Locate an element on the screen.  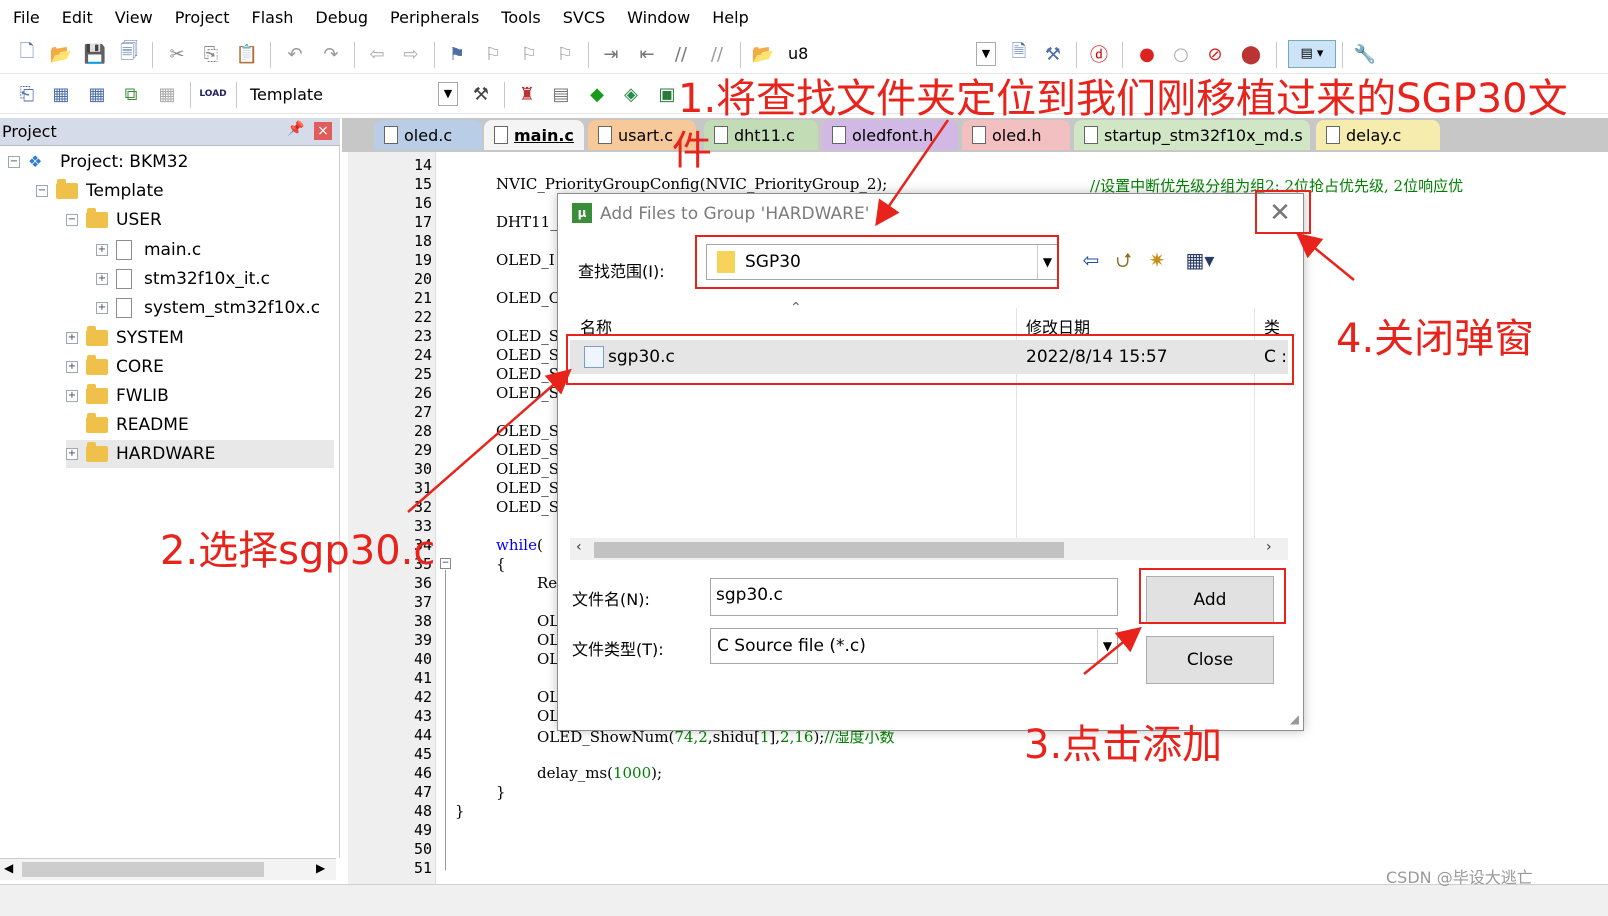
cut-icon: ✂ is located at coordinates (177, 54).